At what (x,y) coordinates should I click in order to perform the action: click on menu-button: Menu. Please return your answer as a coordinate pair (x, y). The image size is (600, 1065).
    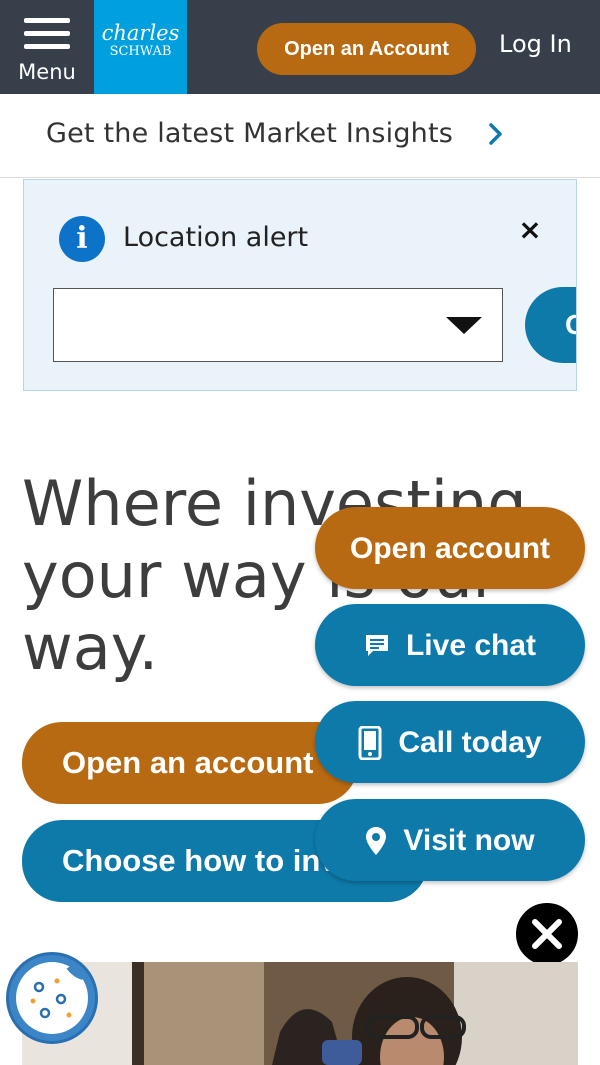
    Looking at the image, I should click on (47, 47).